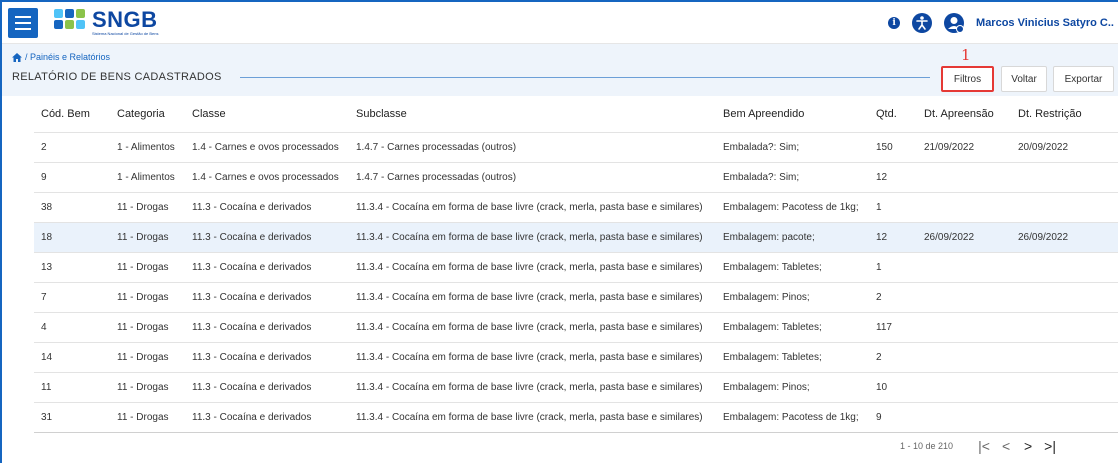 Image resolution: width=1118 pixels, height=463 pixels. Describe the element at coordinates (984, 446) in the screenshot. I see `first-page-button: |<` at that location.